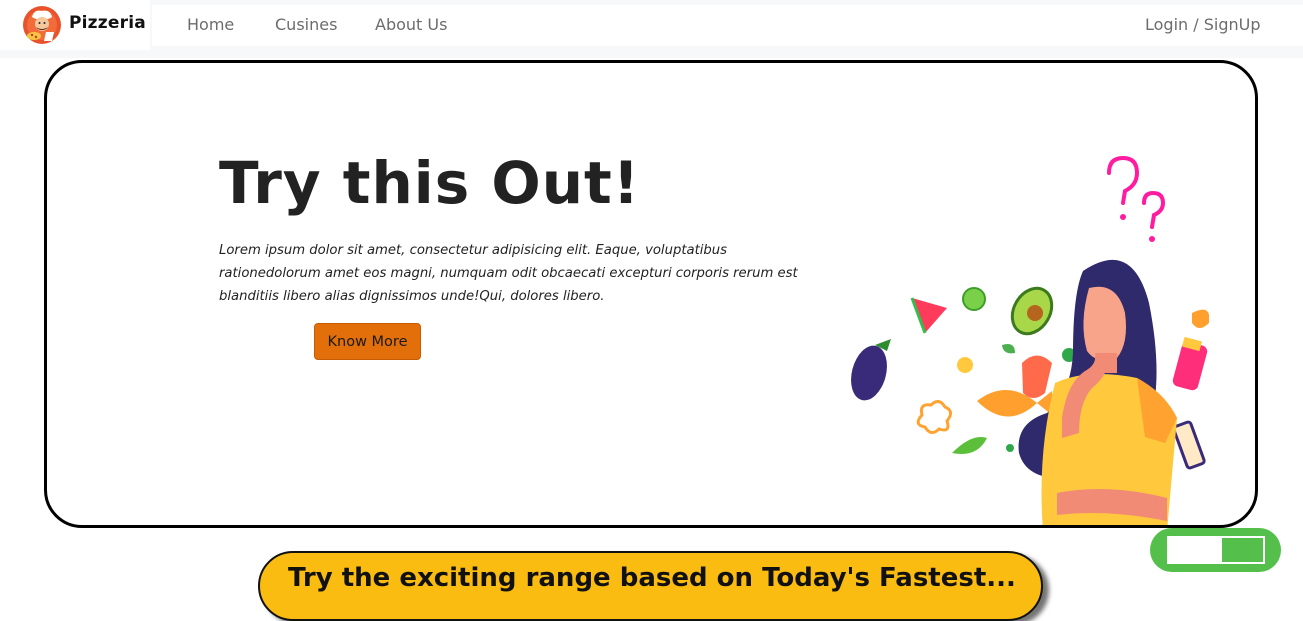  Describe the element at coordinates (1243, 550) in the screenshot. I see `toggle-track-outline` at that location.